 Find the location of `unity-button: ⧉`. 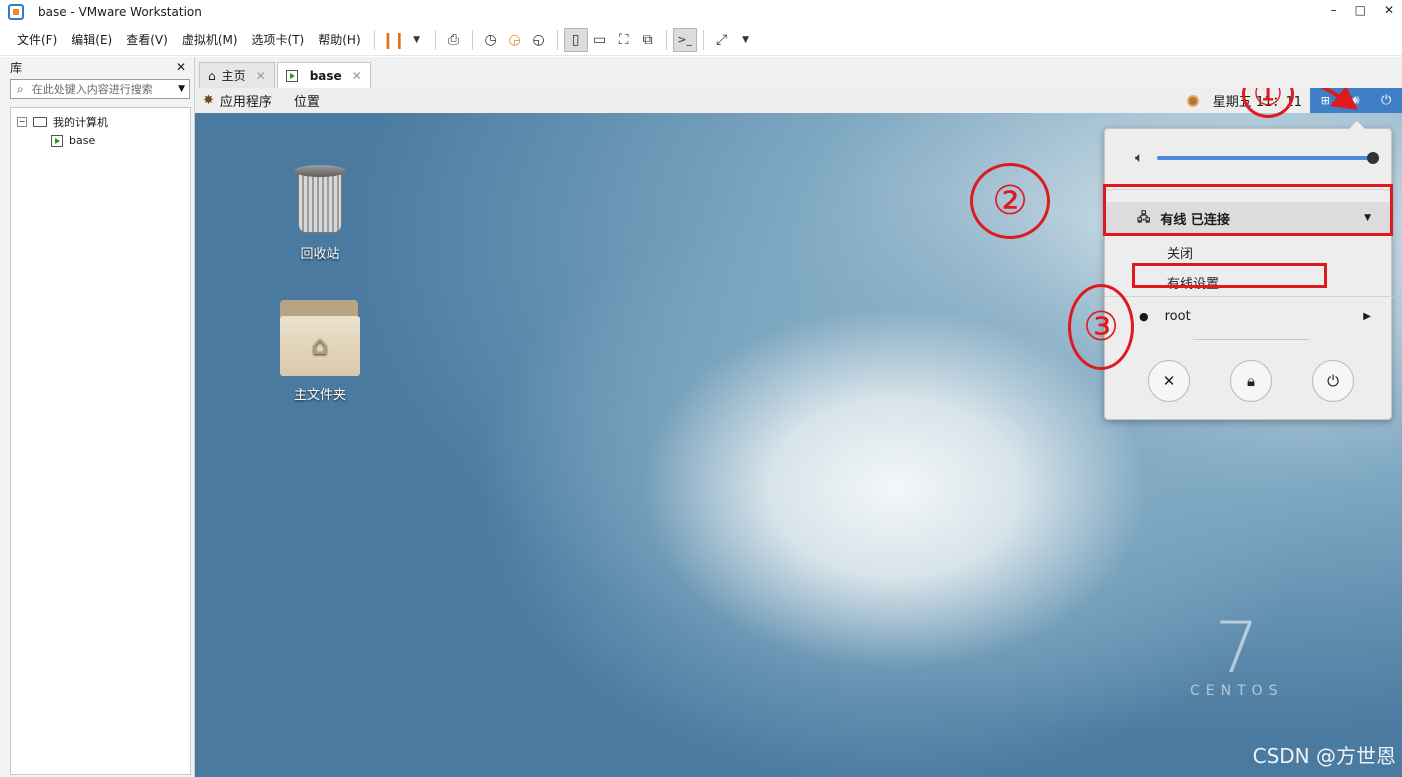

unity-button: ⧉ is located at coordinates (648, 40).